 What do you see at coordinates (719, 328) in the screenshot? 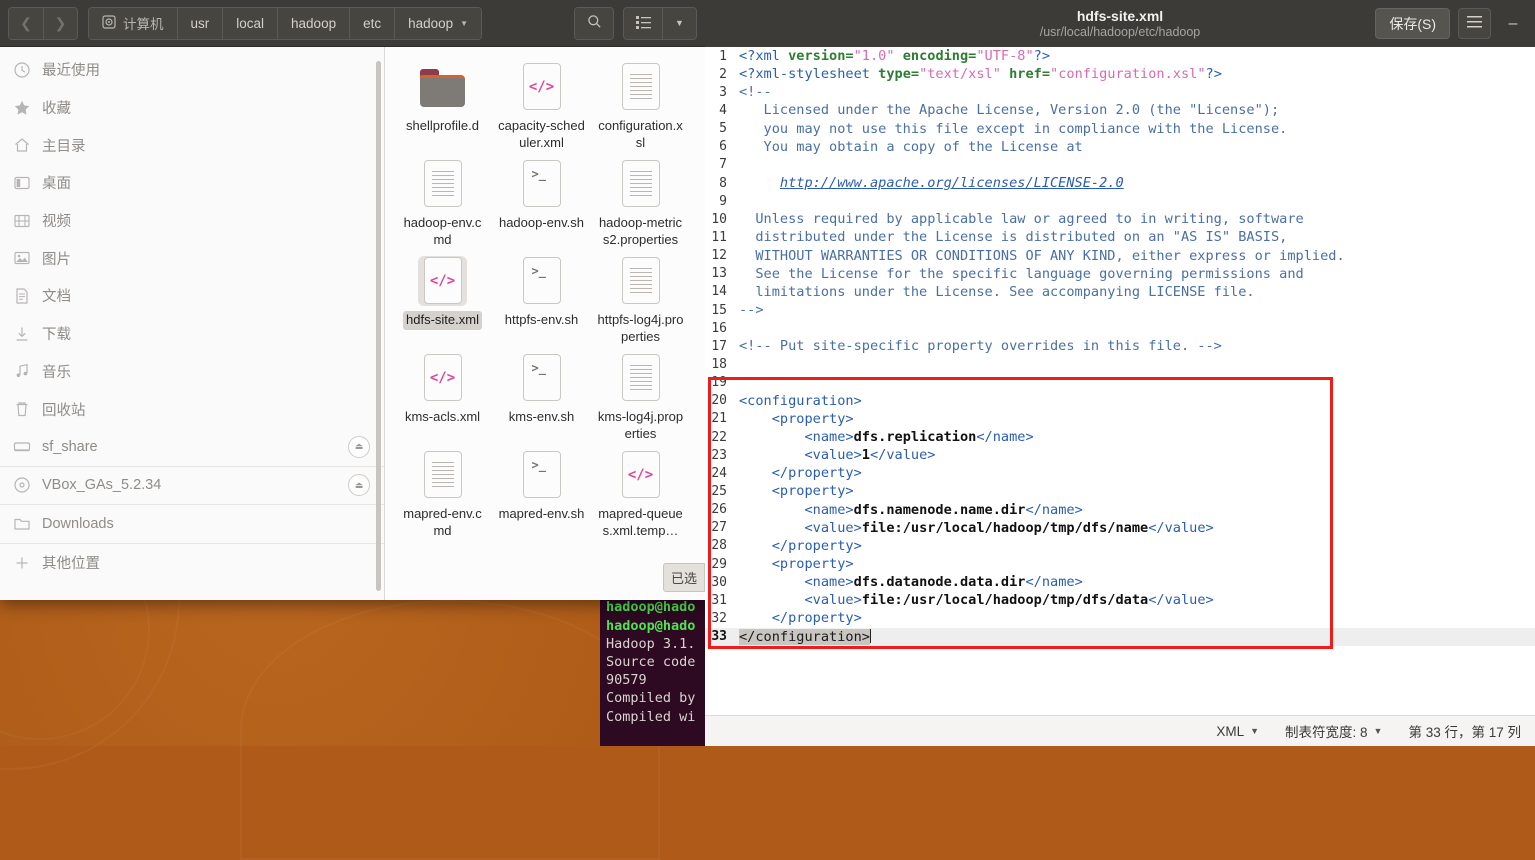
I see `line-number: 16` at bounding box center [719, 328].